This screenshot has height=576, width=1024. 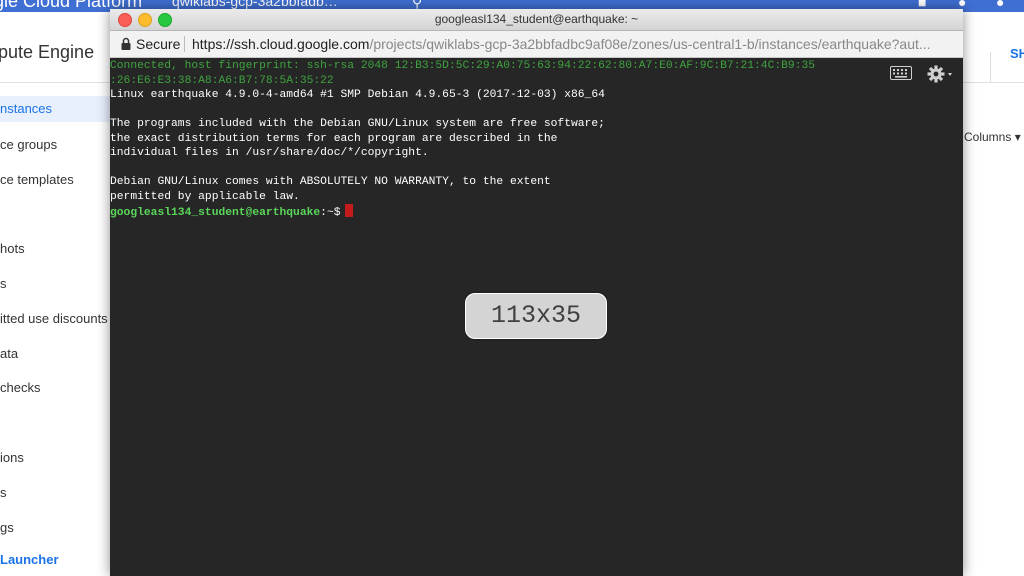 What do you see at coordinates (215, 213) in the screenshot?
I see `prompt-user: googleasl134_student@earthquake` at bounding box center [215, 213].